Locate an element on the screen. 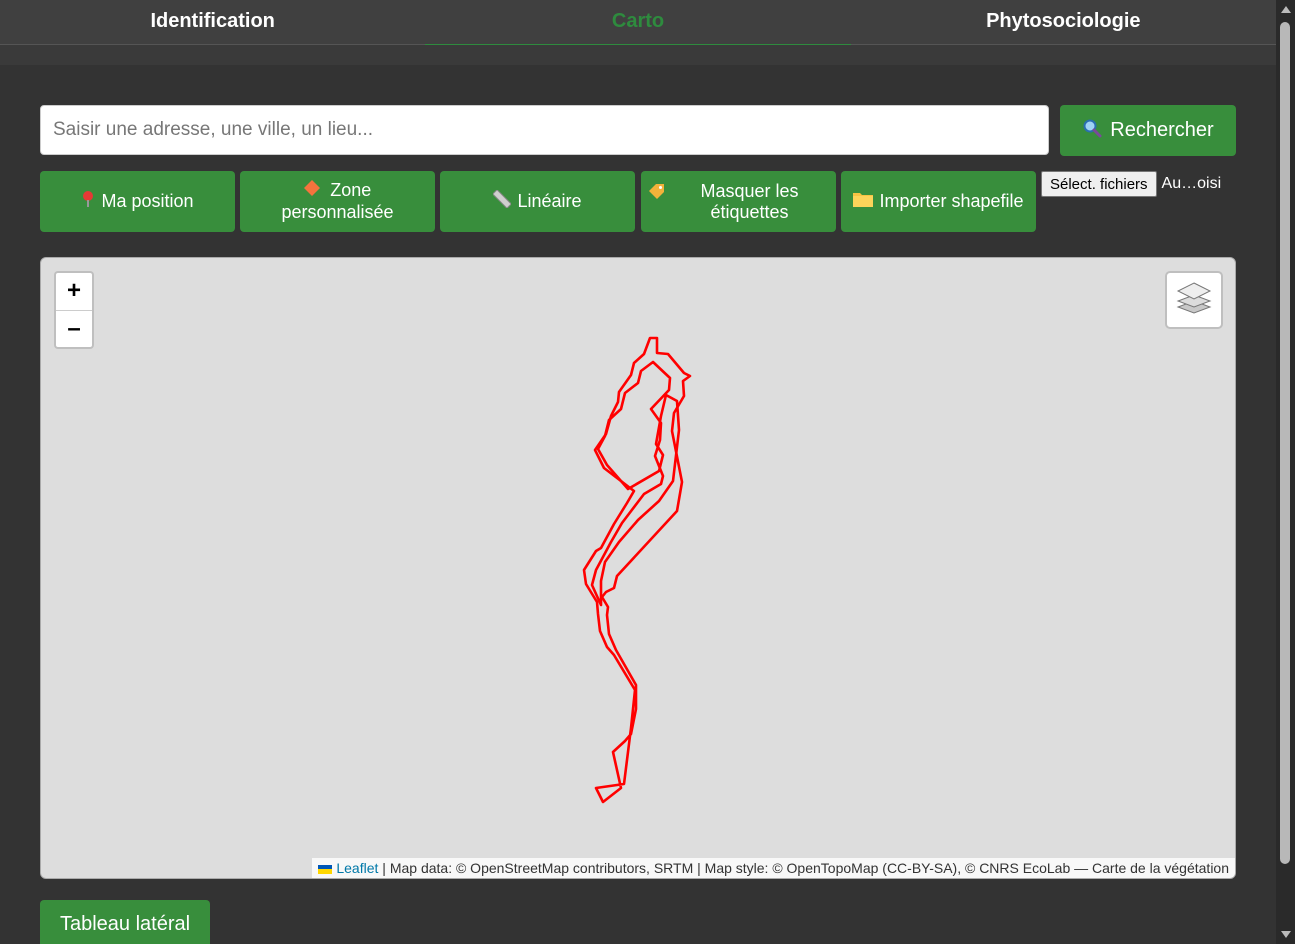 The height and width of the screenshot is (944, 1295). magnifier-icon is located at coordinates (1092, 131).